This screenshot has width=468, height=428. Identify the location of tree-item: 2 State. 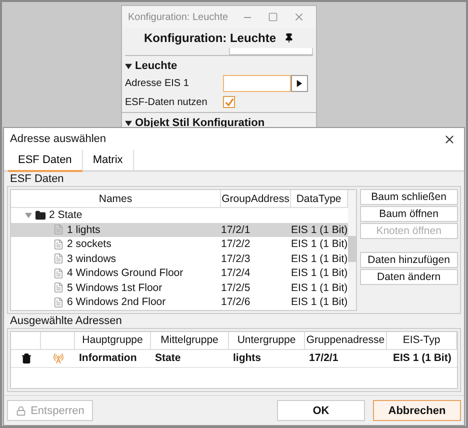
(65, 215).